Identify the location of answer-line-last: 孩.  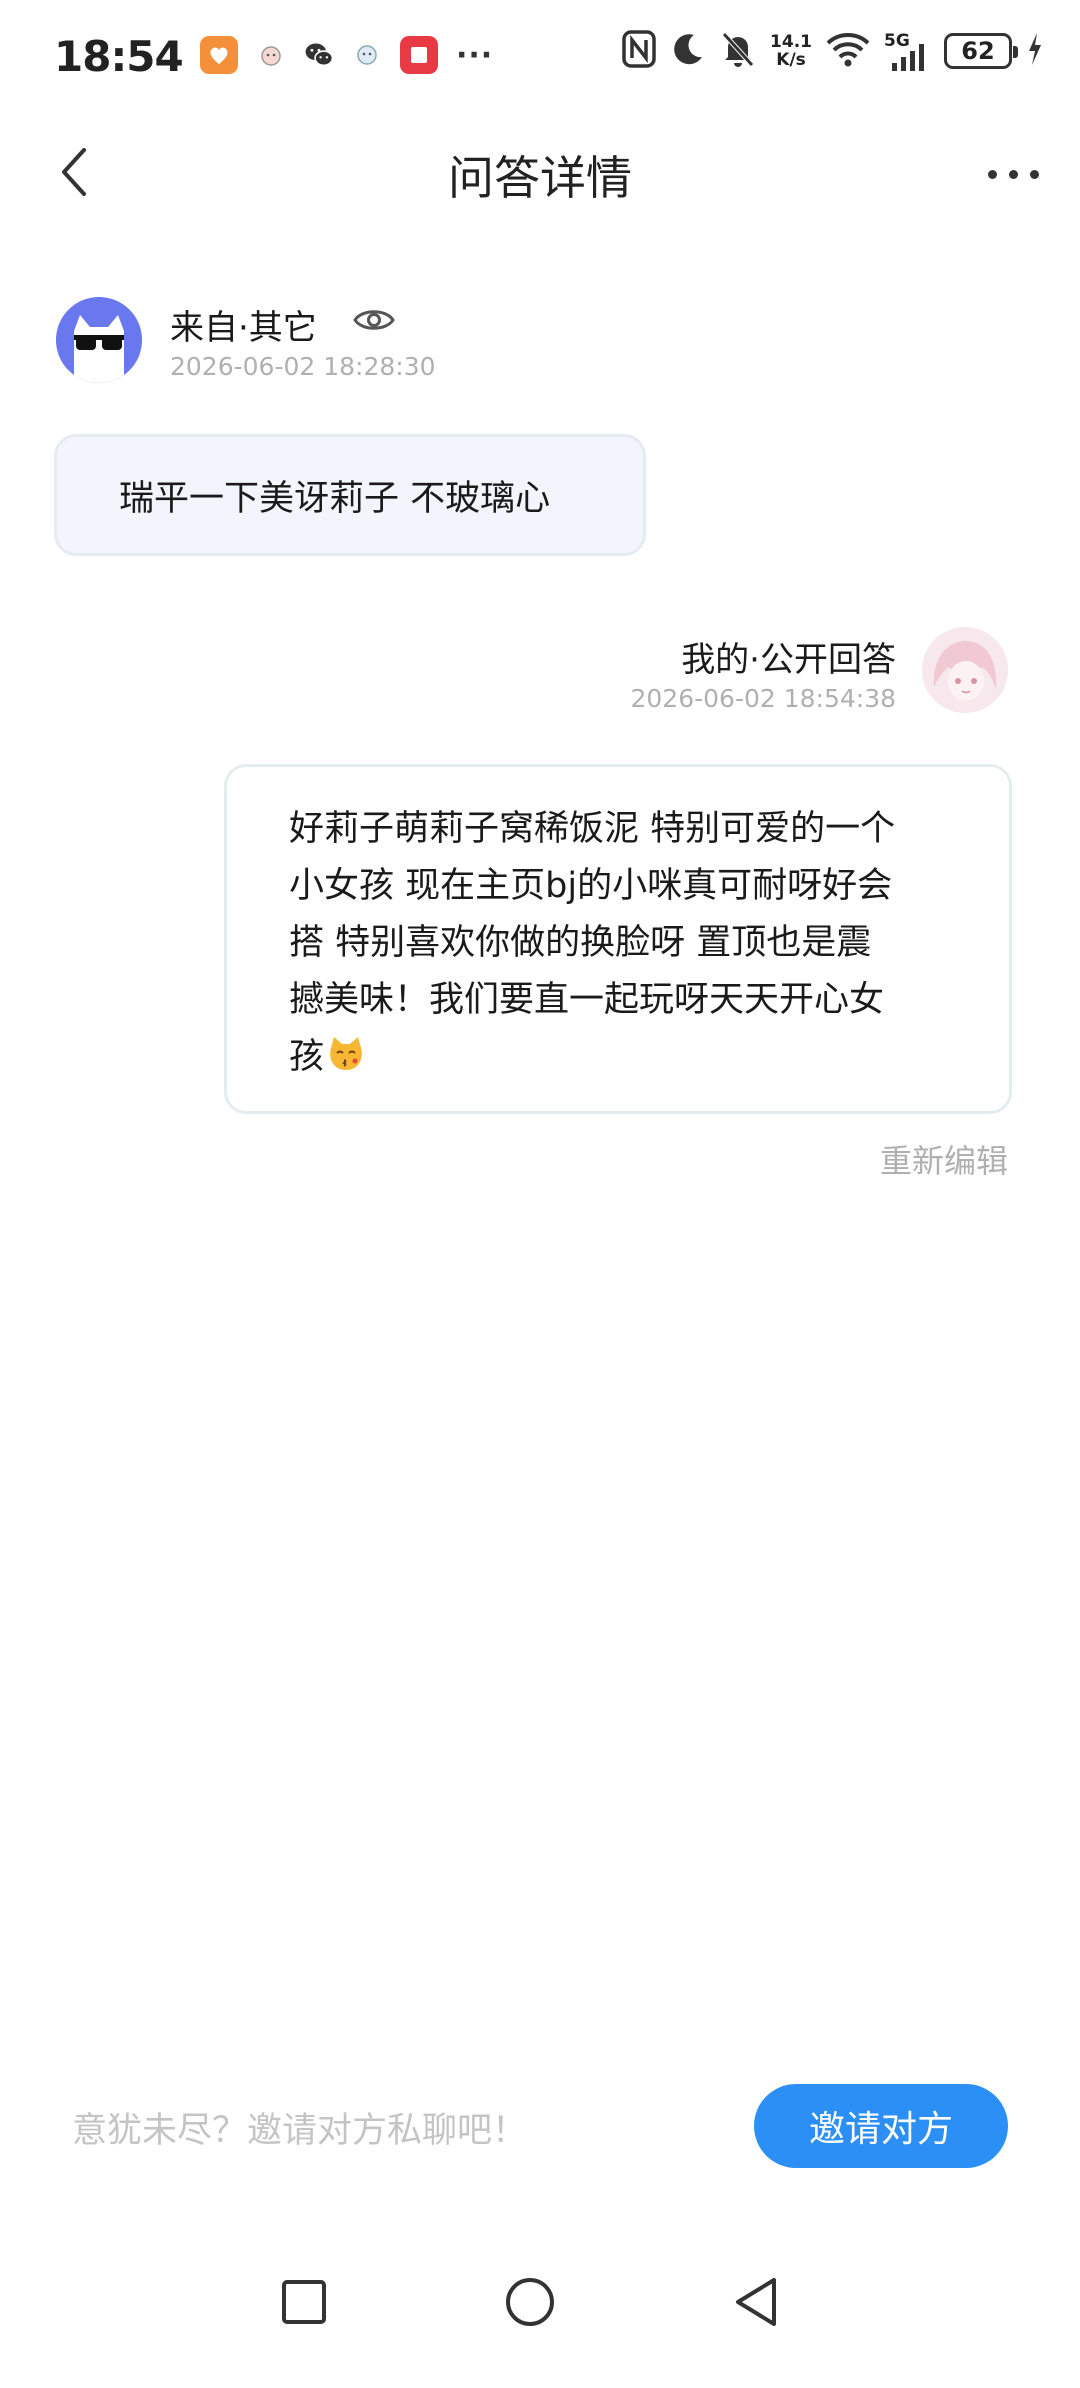
(630, 1057).